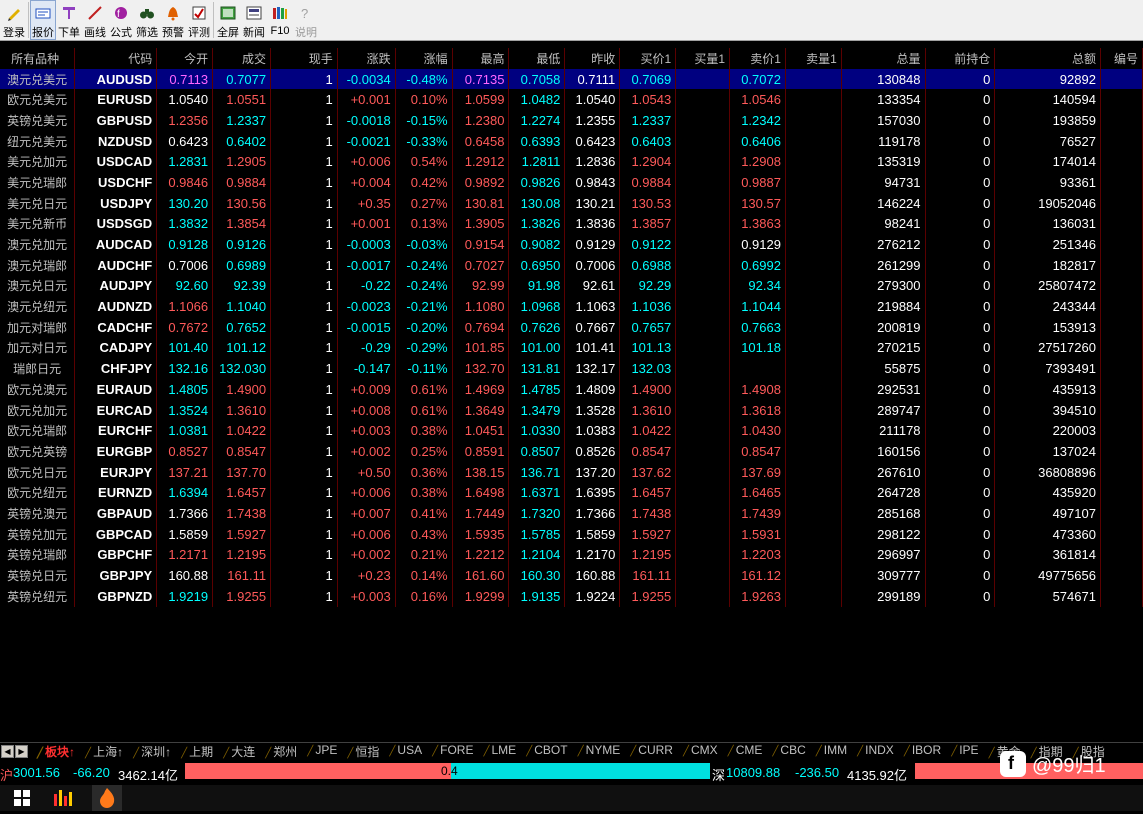  I want to click on column-header: 昨收, so click(592, 58).